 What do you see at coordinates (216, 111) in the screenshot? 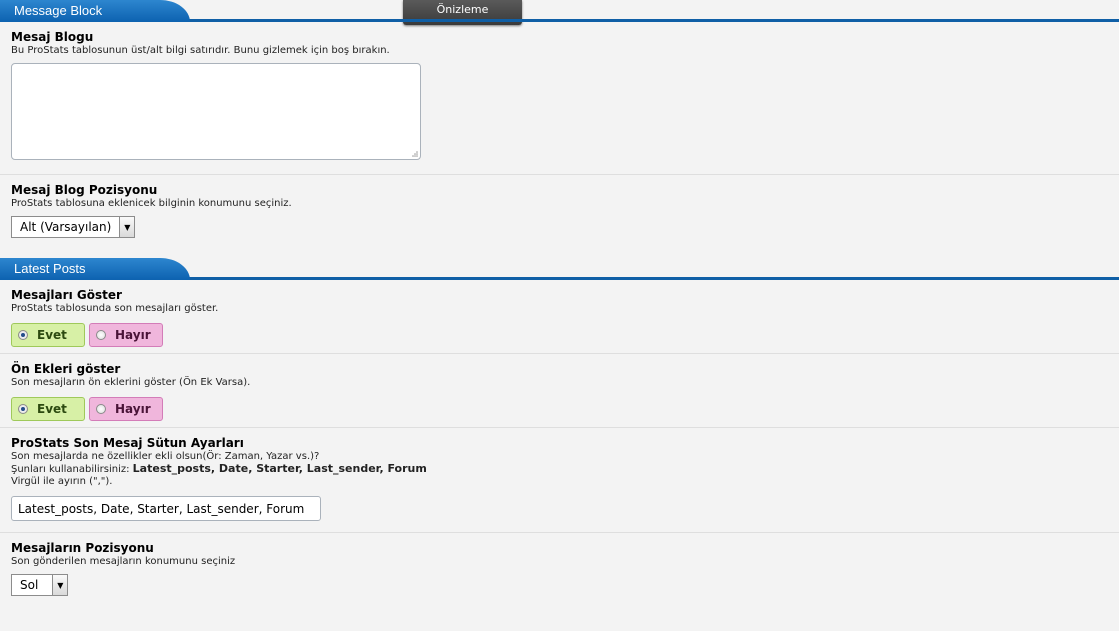
I see `message-blog-textarea` at bounding box center [216, 111].